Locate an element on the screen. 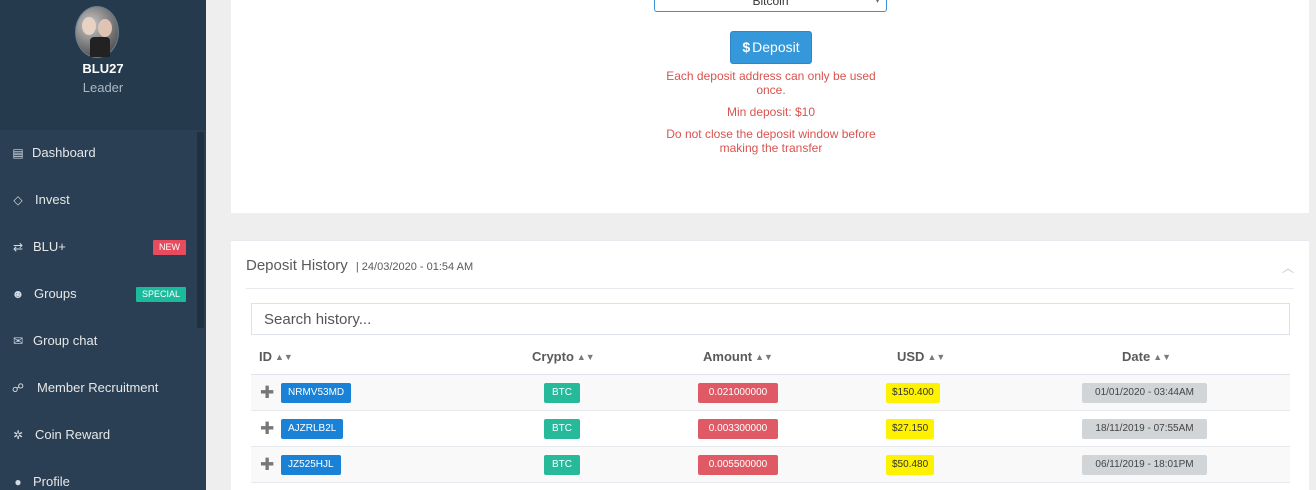 The width and height of the screenshot is (1316, 490). panel-title: Deposit History | 24/03/2020 - 01:54 AM is located at coordinates (359, 265).